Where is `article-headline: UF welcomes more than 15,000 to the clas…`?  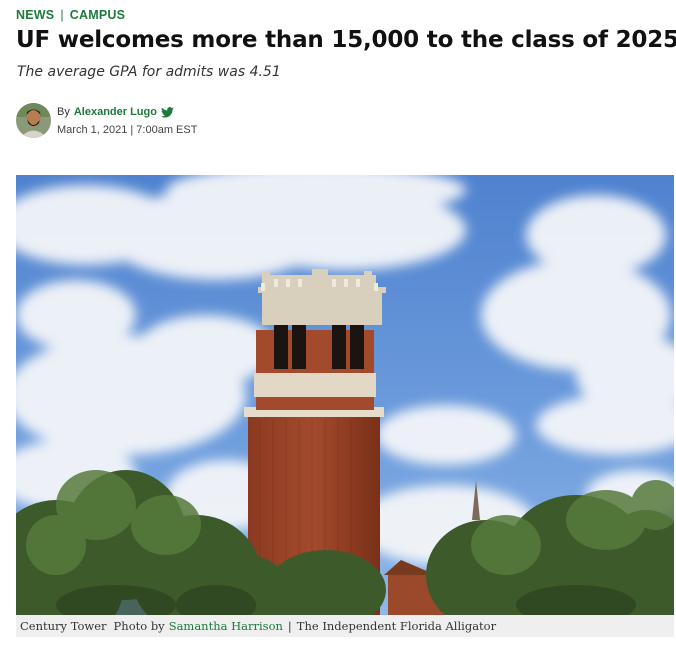
article-headline: UF welcomes more than 15,000 to the clas… is located at coordinates (346, 40).